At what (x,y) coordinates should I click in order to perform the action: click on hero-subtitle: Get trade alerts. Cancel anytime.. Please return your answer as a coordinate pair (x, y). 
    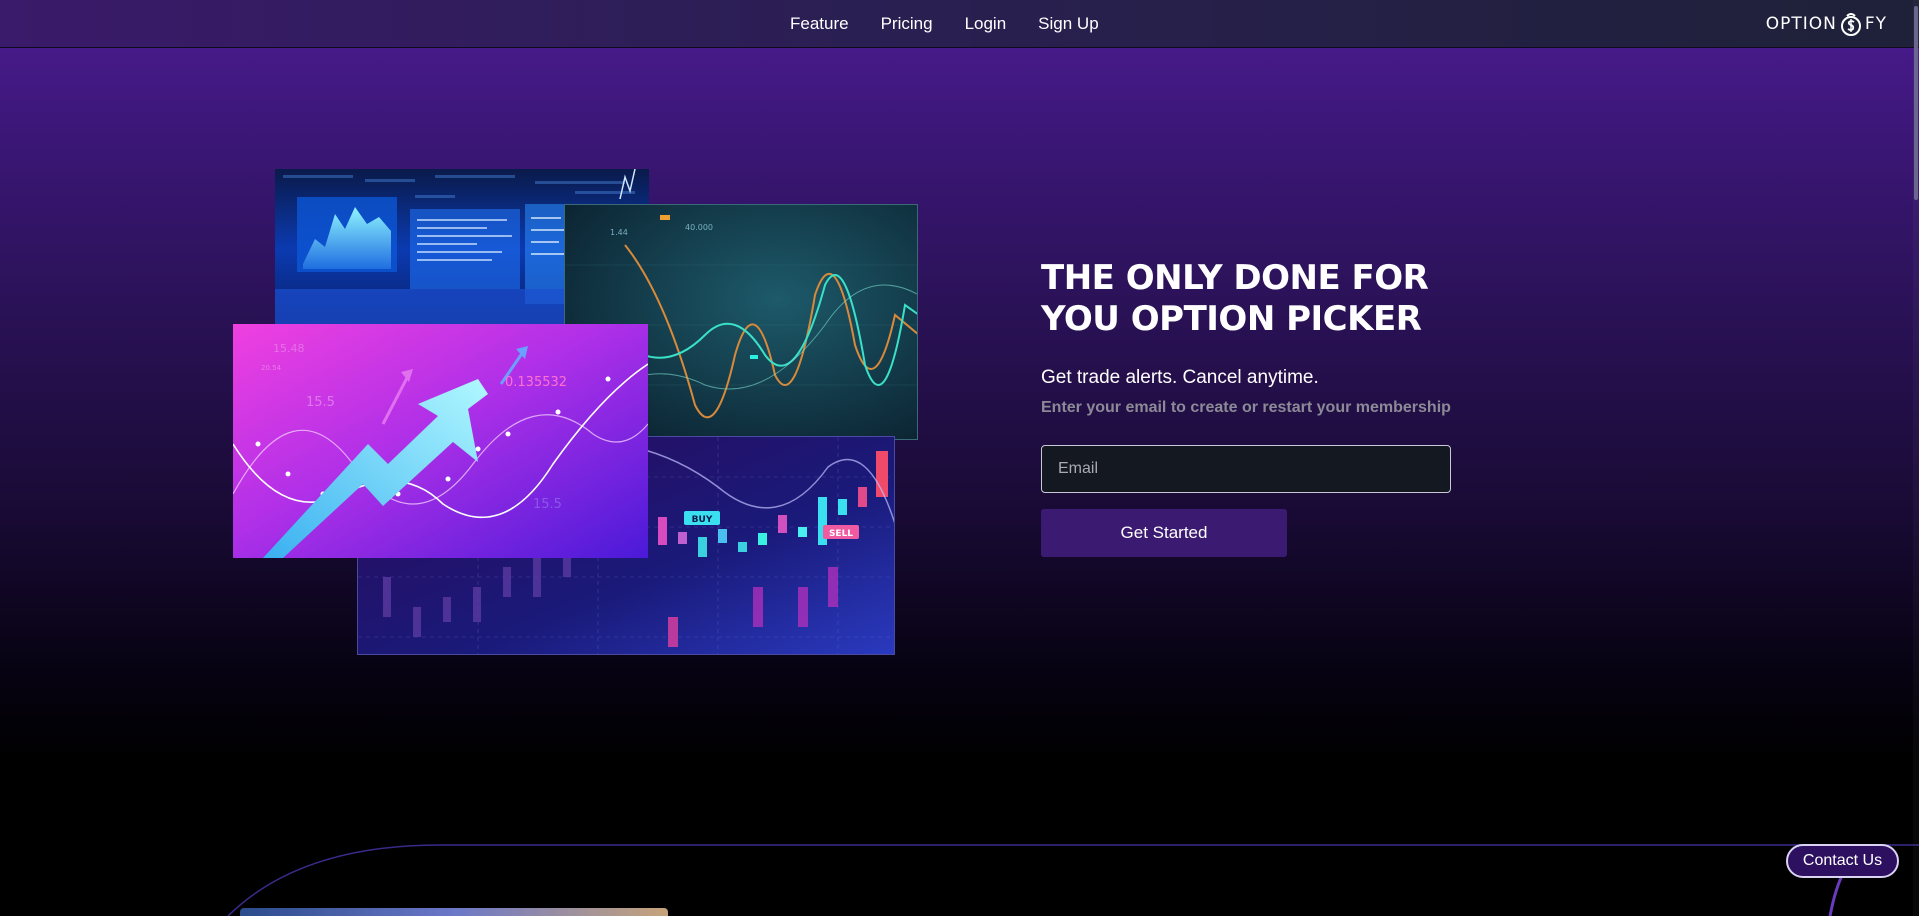
    Looking at the image, I should click on (1180, 377).